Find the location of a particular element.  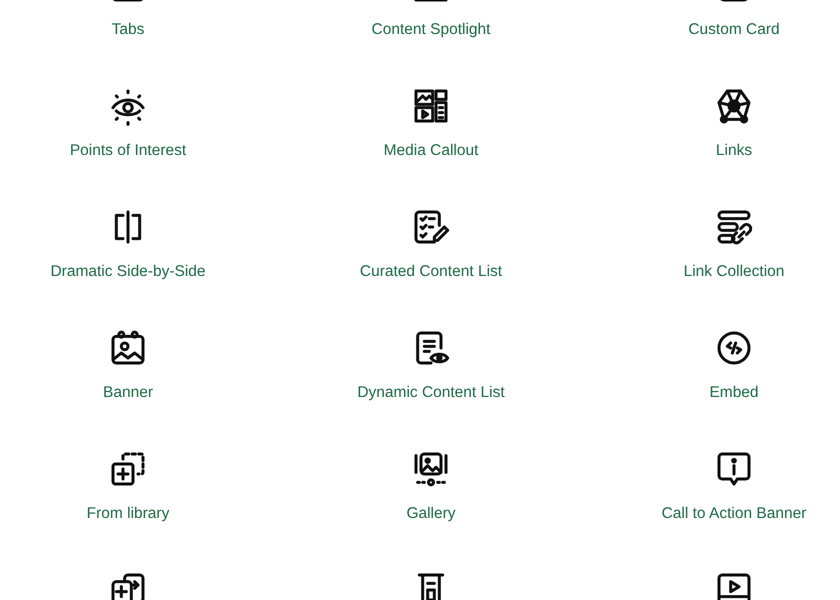

block-label: Tabs is located at coordinates (128, 30).